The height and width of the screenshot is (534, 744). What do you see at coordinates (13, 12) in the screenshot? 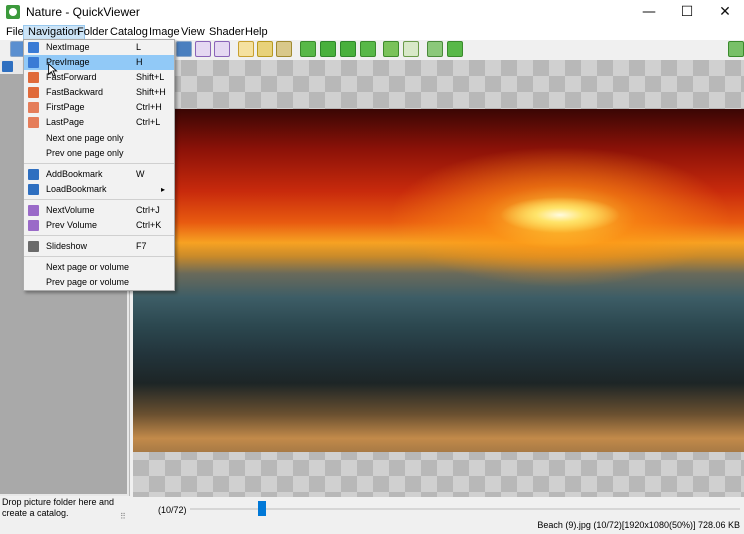
I see `app-logo-icon` at bounding box center [13, 12].